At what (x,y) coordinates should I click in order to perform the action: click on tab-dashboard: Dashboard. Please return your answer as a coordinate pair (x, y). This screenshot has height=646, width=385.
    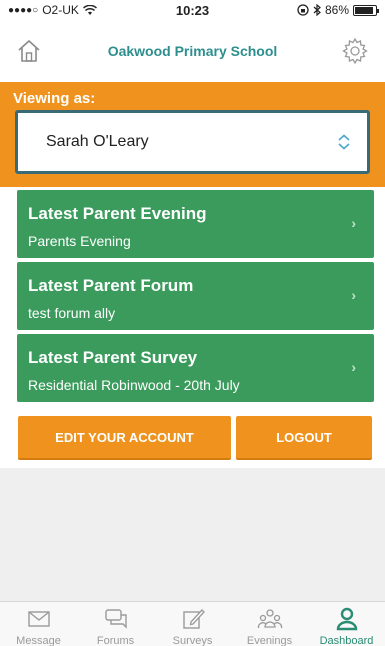
    Looking at the image, I should click on (346, 624).